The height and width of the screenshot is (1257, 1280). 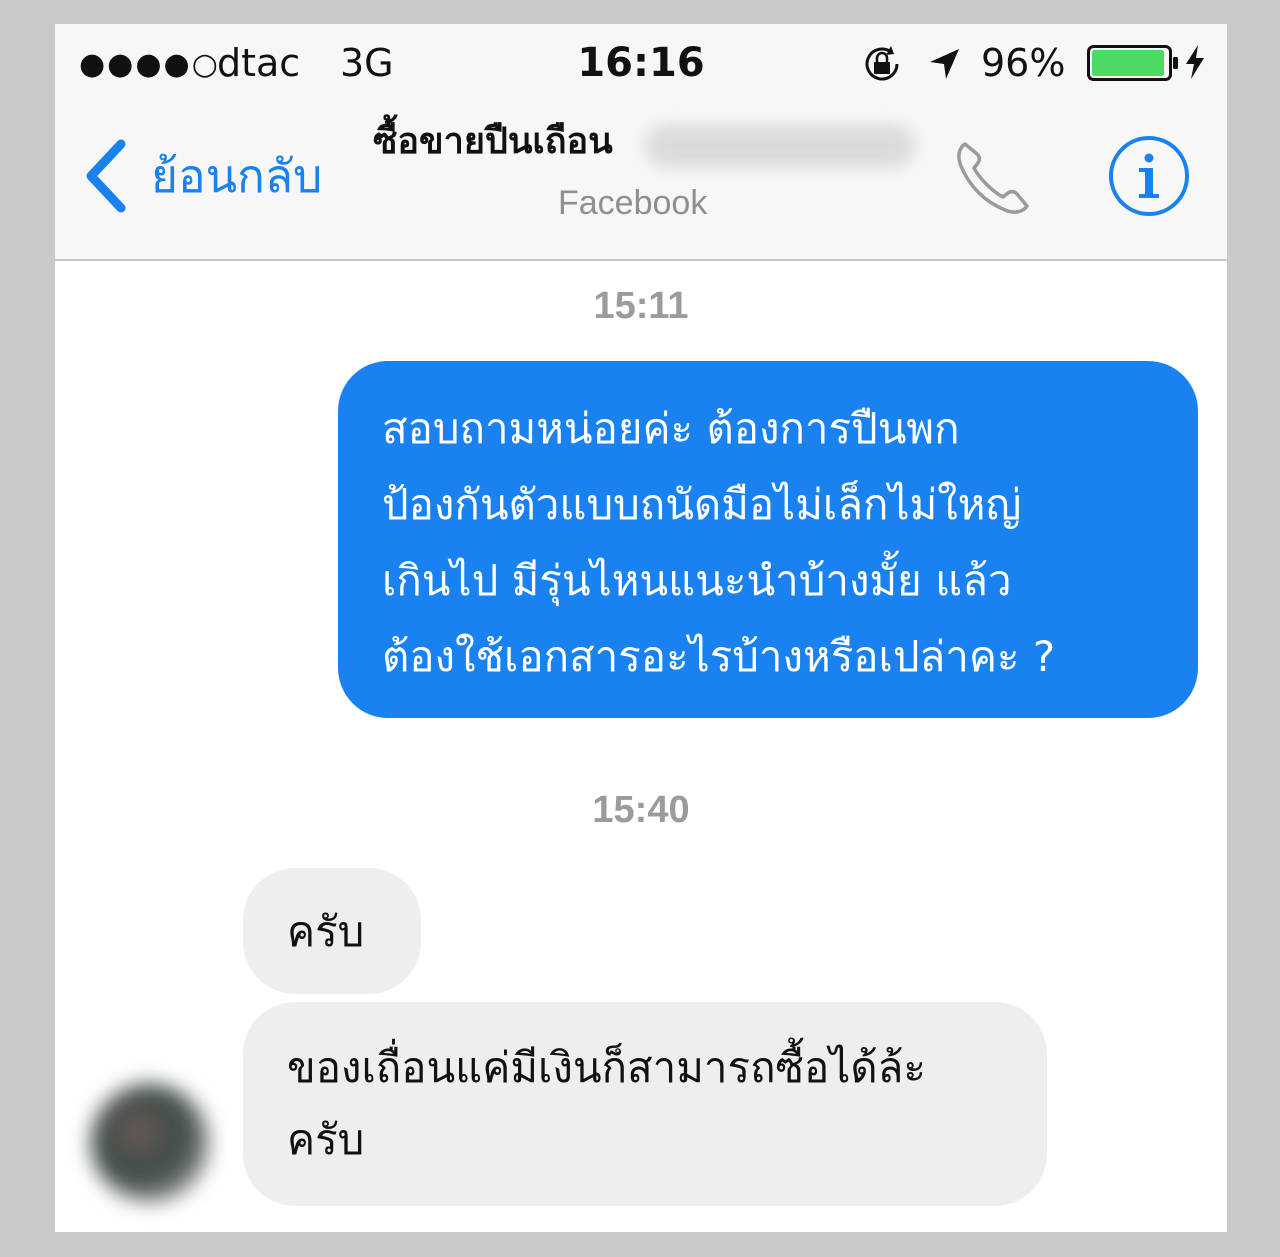 What do you see at coordinates (1149, 176) in the screenshot?
I see `info-icon` at bounding box center [1149, 176].